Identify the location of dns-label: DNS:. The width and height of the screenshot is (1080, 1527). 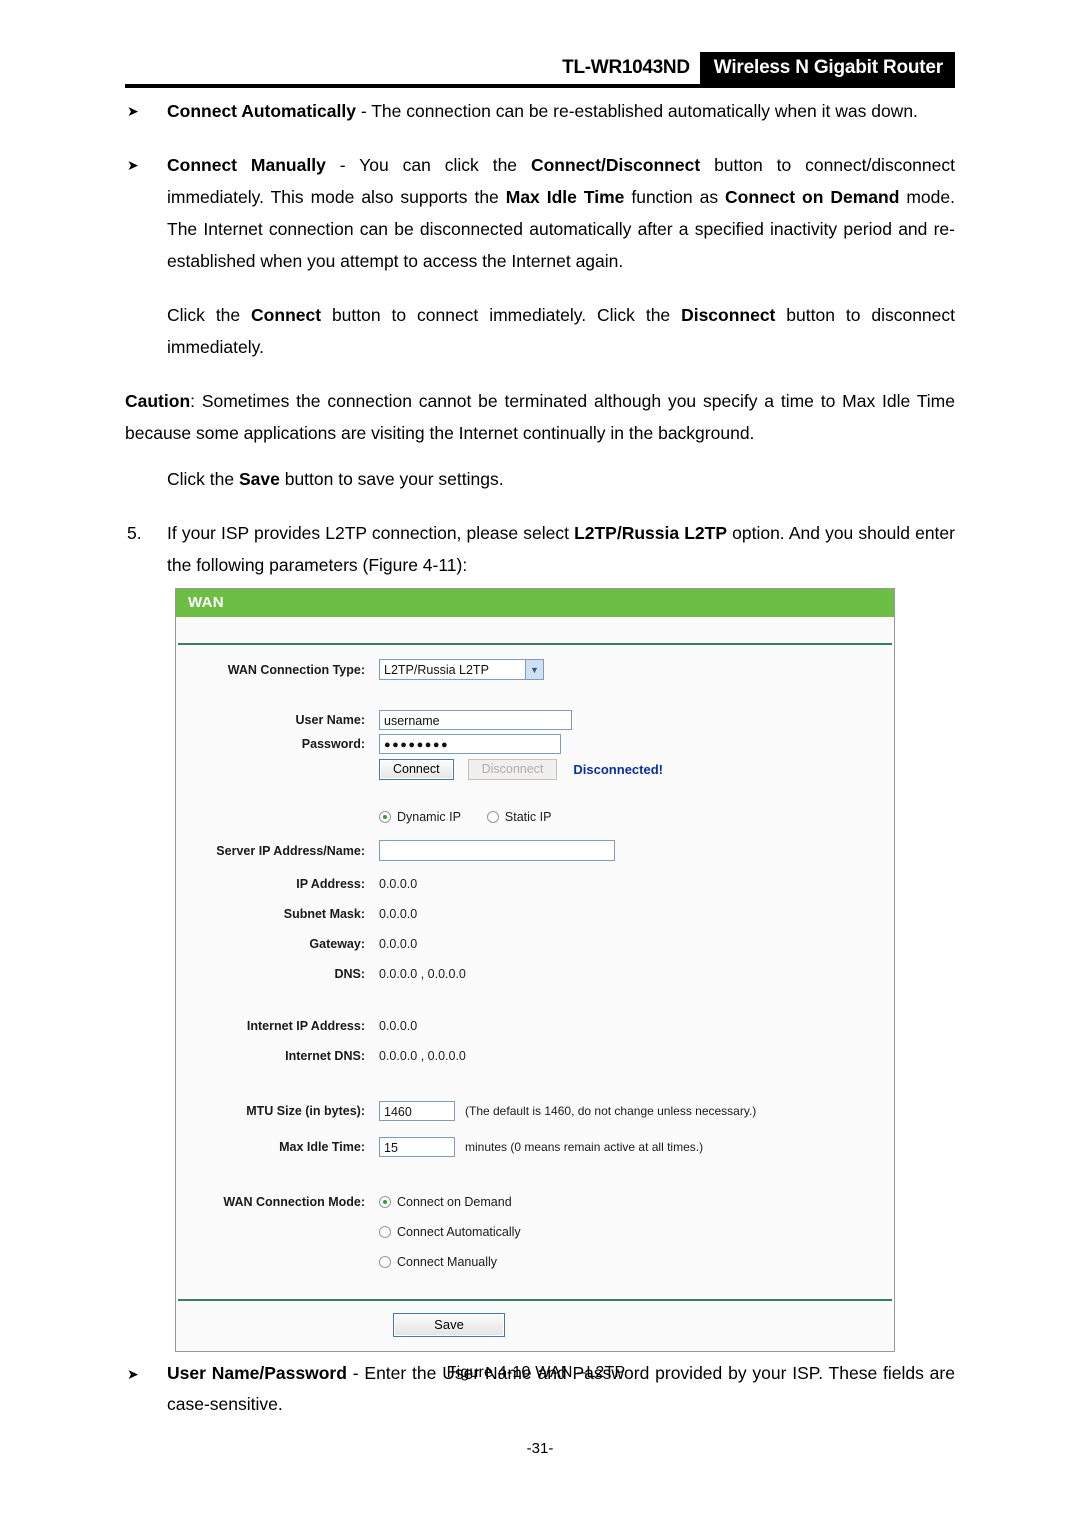
(349, 974).